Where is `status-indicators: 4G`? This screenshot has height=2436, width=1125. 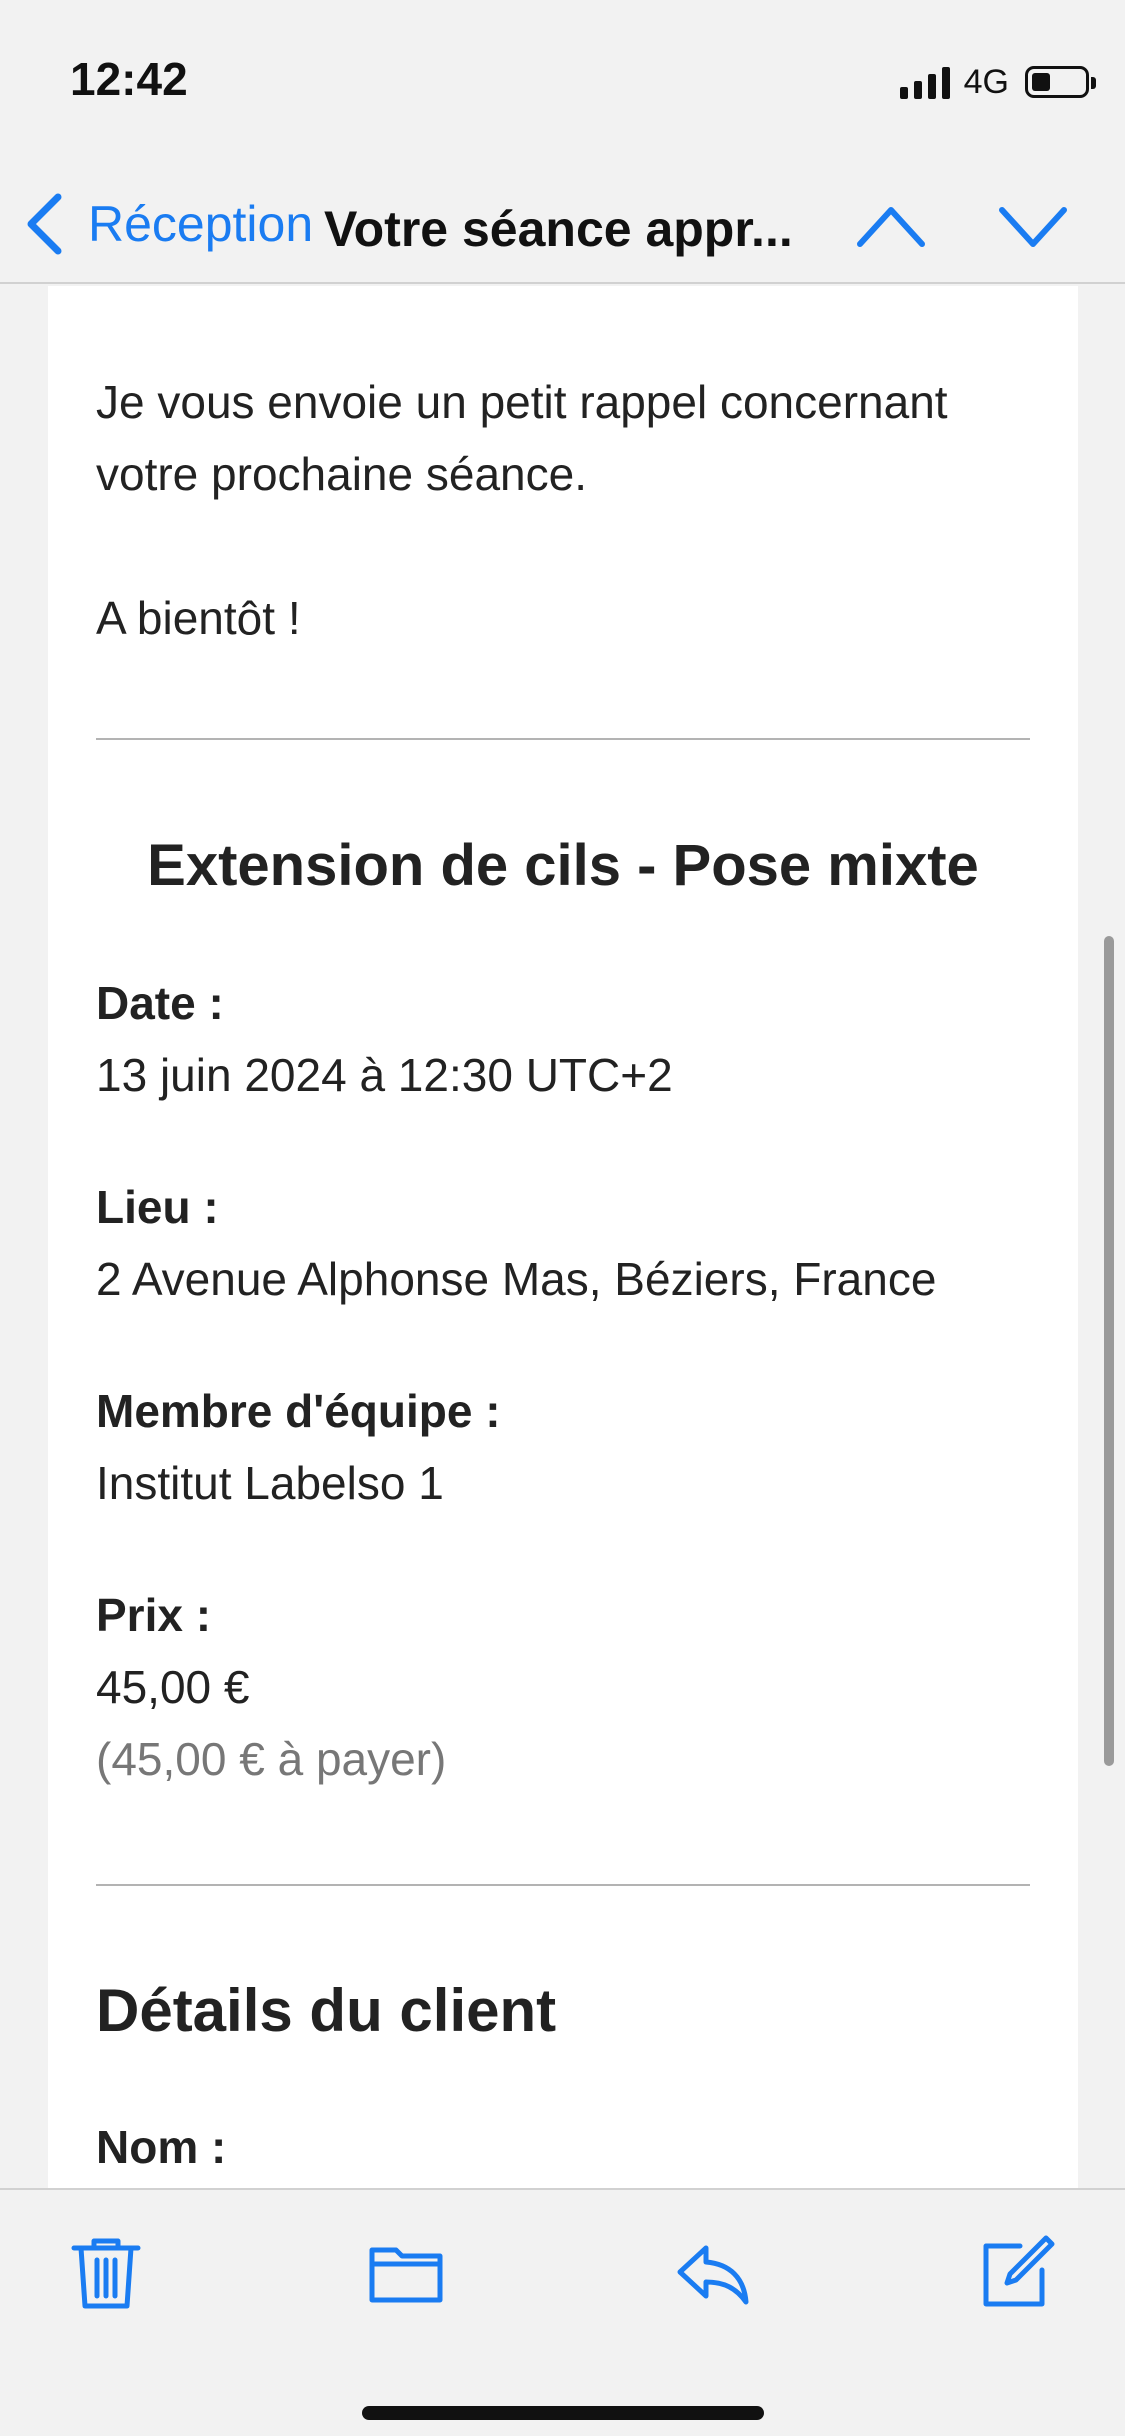 status-indicators: 4G is located at coordinates (997, 82).